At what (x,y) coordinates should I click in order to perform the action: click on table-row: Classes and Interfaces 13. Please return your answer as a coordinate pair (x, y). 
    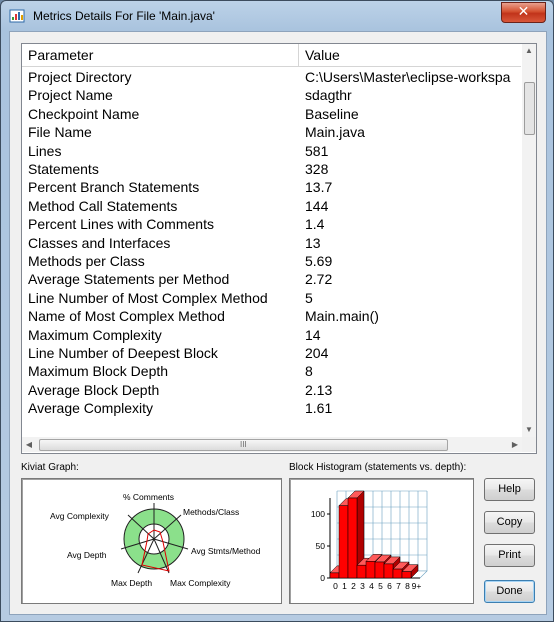
    Looking at the image, I should click on (271, 243).